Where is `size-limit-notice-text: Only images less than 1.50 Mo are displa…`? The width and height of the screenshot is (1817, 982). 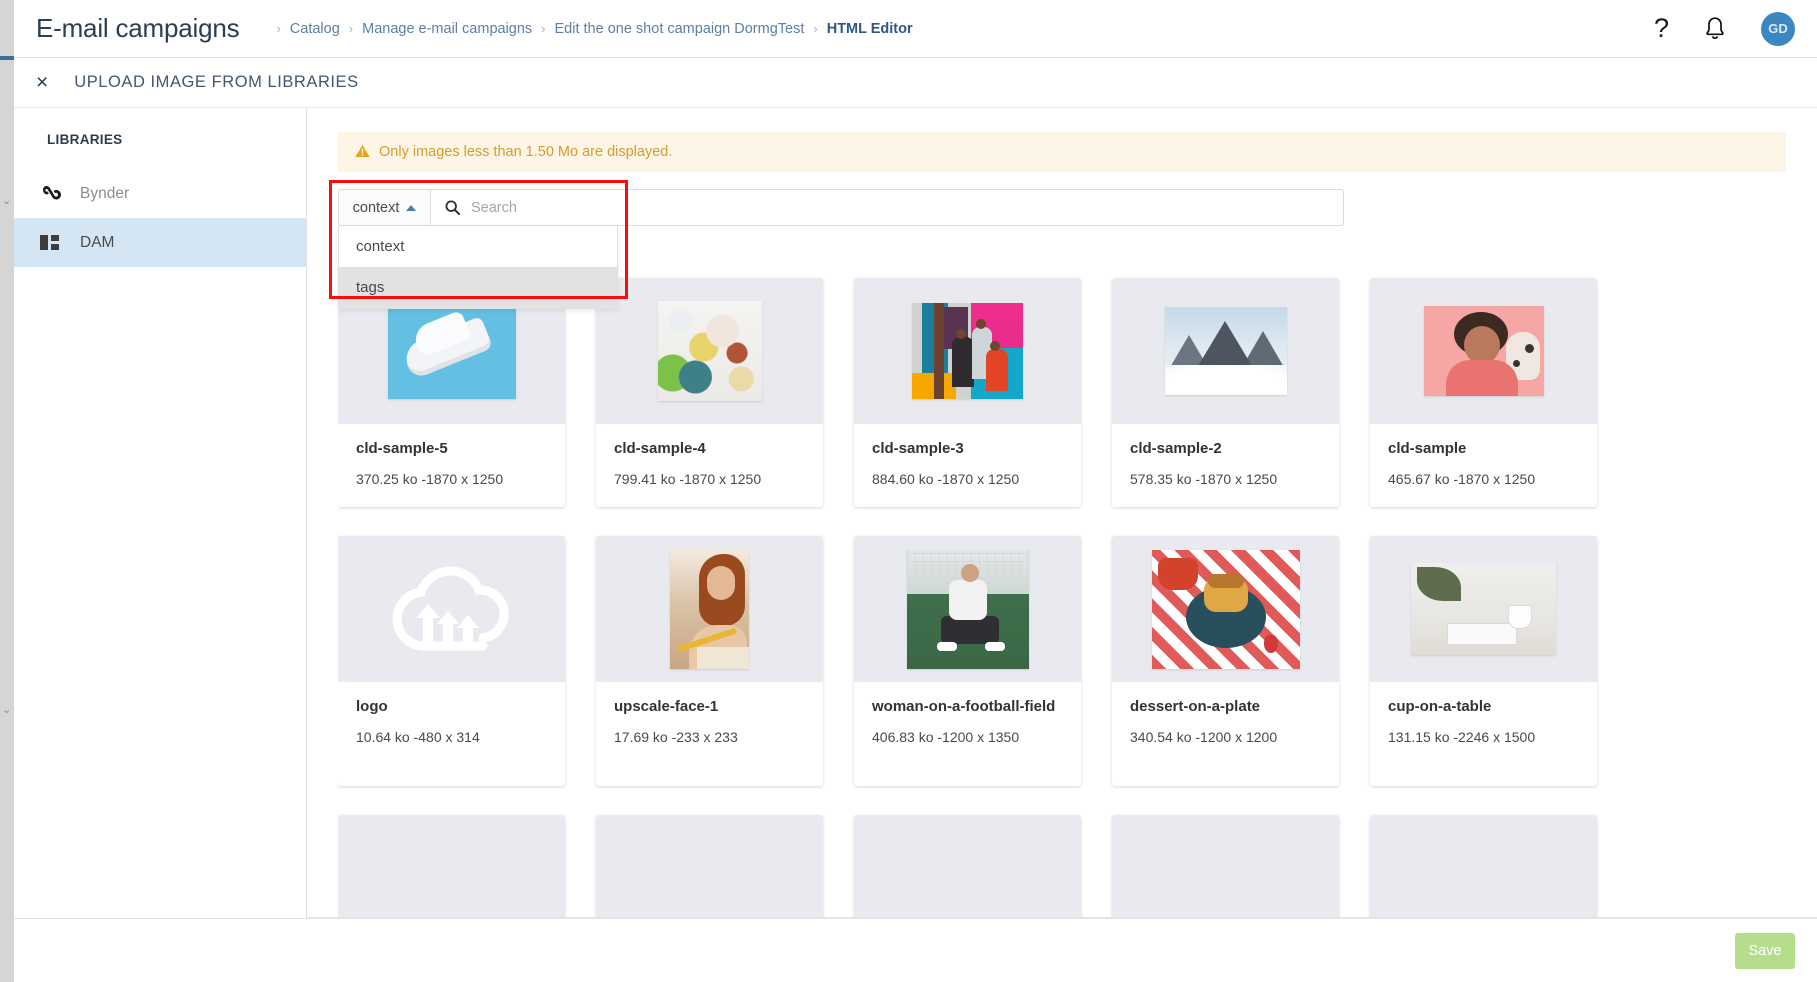 size-limit-notice-text: Only images less than 1.50 Mo are displa… is located at coordinates (526, 152).